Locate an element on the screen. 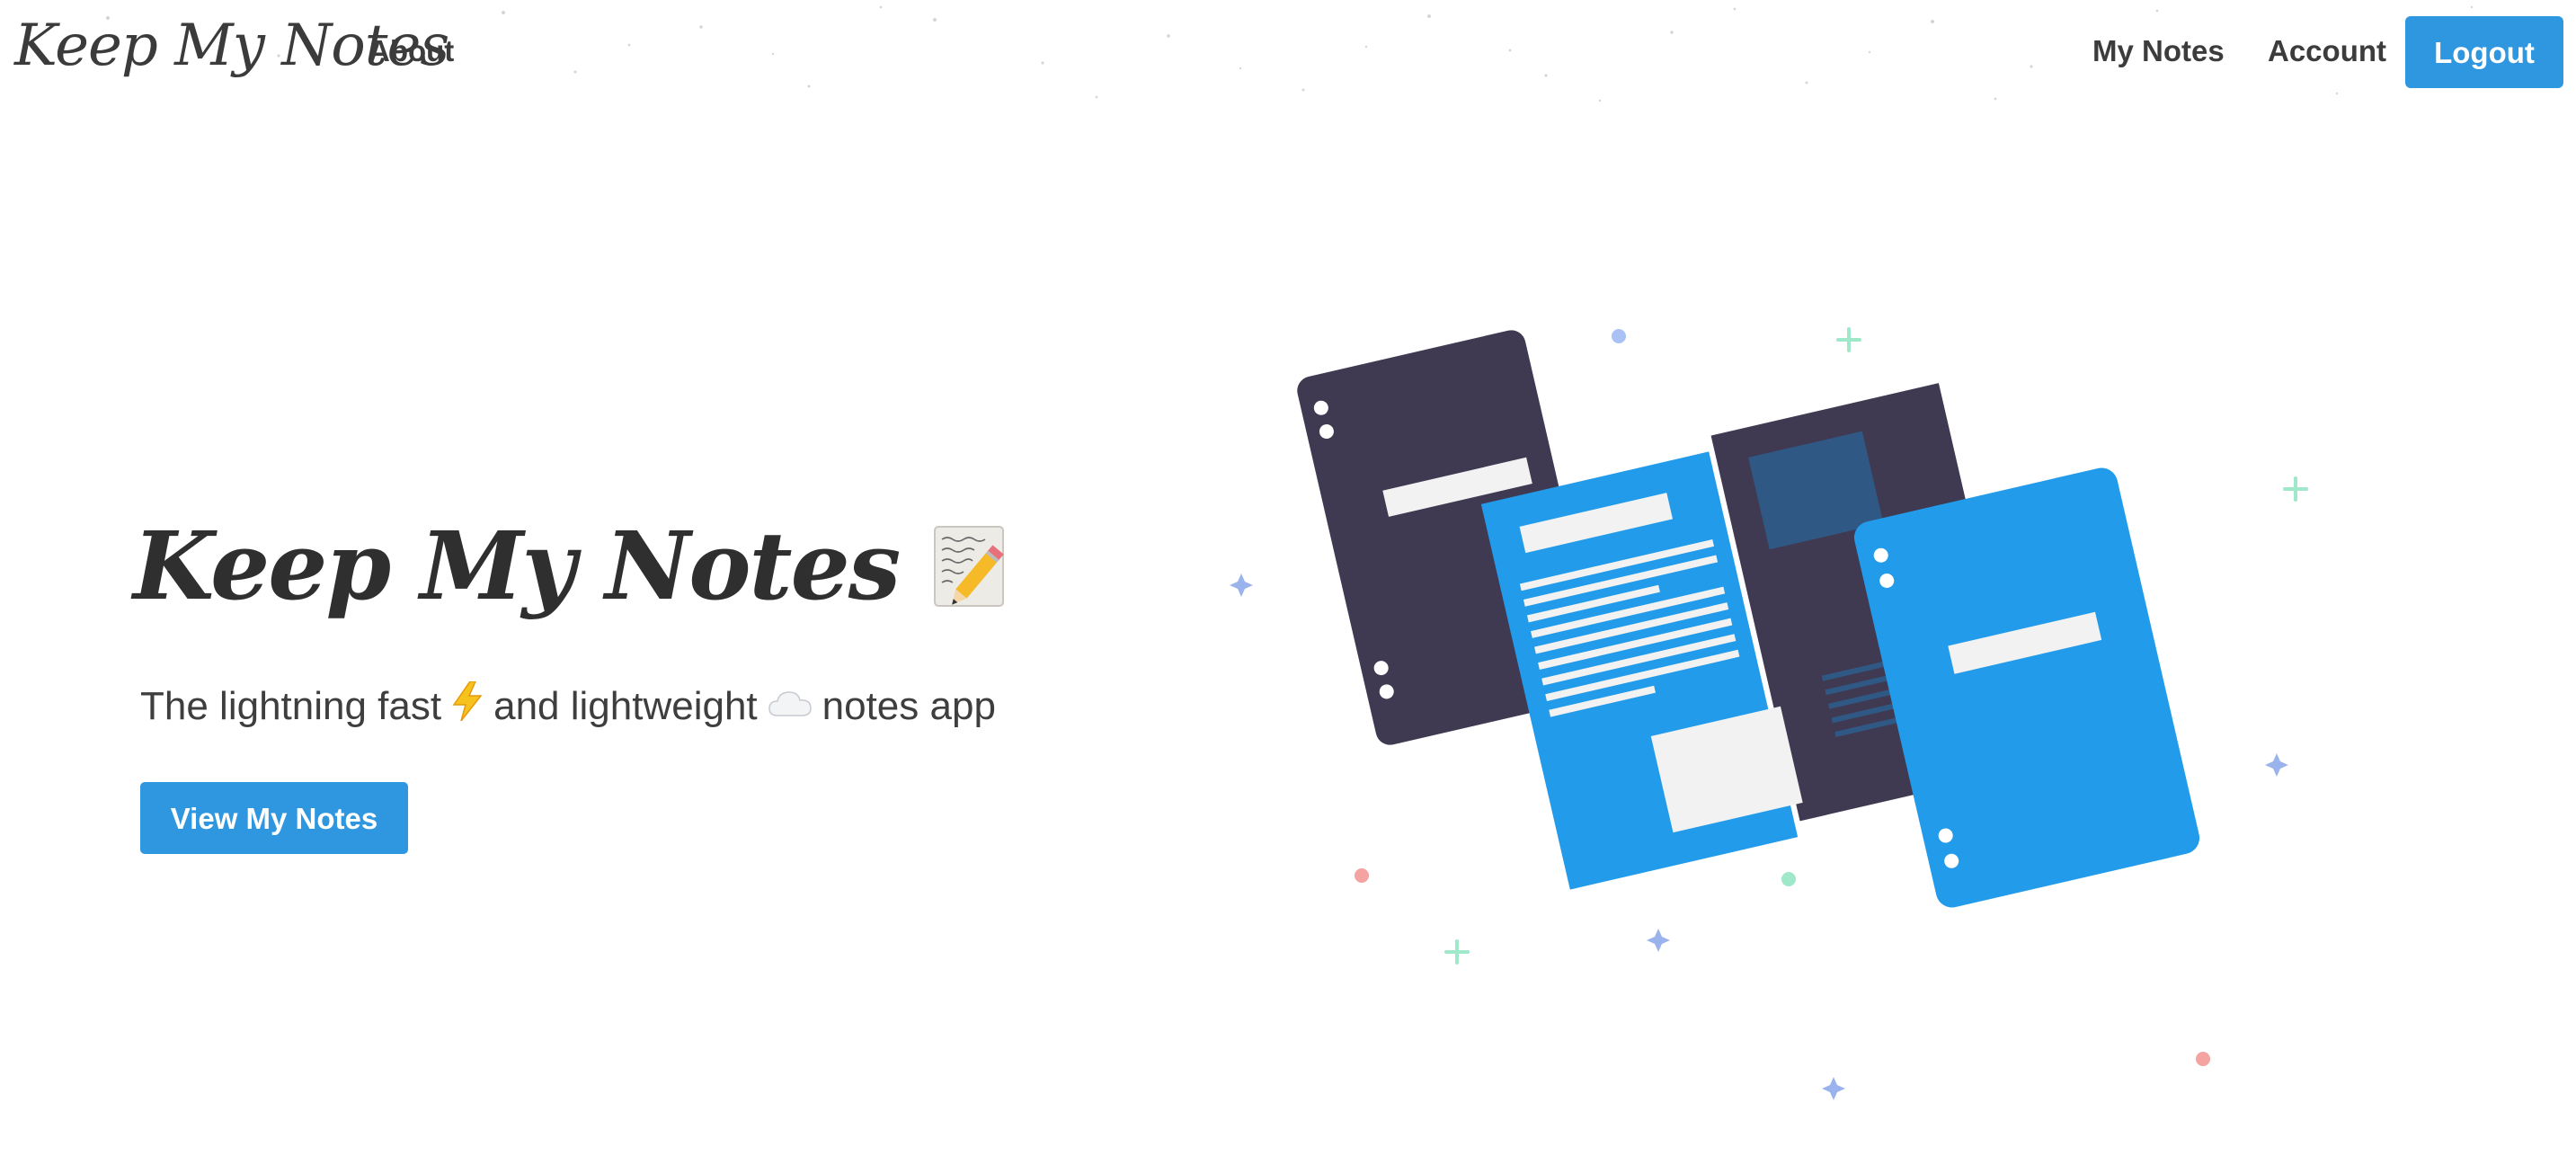 Image resolution: width=2576 pixels, height=1174 pixels. hero-title-row: Keep My Notes is located at coordinates (570, 566).